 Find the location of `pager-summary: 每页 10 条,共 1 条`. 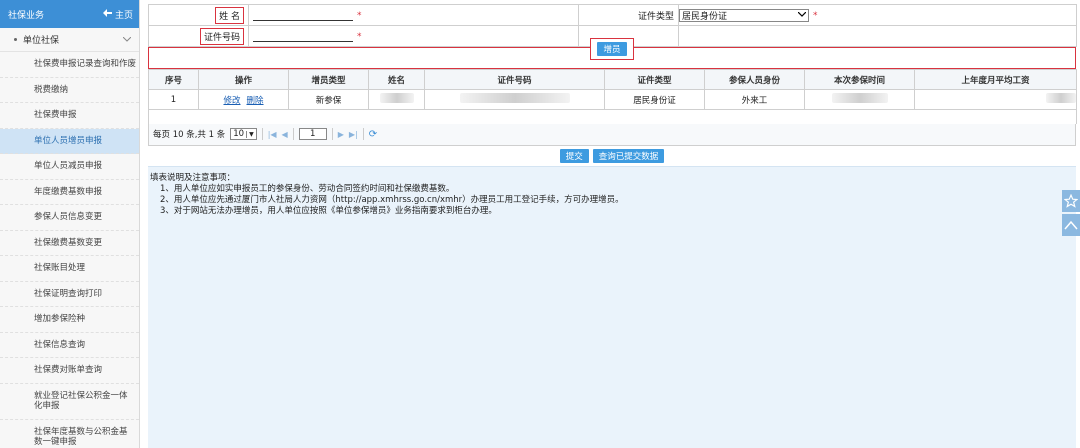

pager-summary: 每页 10 条,共 1 条 is located at coordinates (189, 135).